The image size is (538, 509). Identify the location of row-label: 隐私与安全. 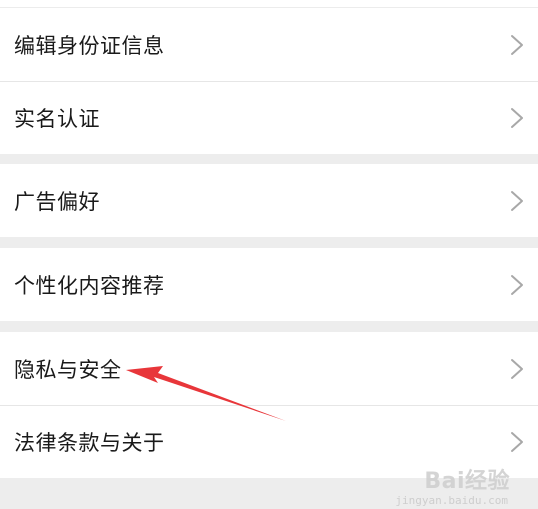
(68, 369).